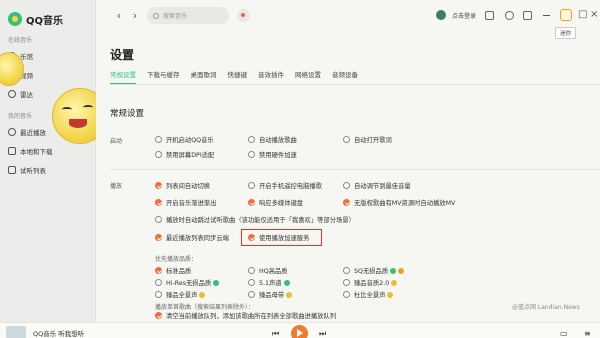 Image resolution: width=600 pixels, height=338 pixels. Describe the element at coordinates (399, 202) in the screenshot. I see `option-auto-mv: 无版权歌曲有MV资源时自动播放MV` at that location.